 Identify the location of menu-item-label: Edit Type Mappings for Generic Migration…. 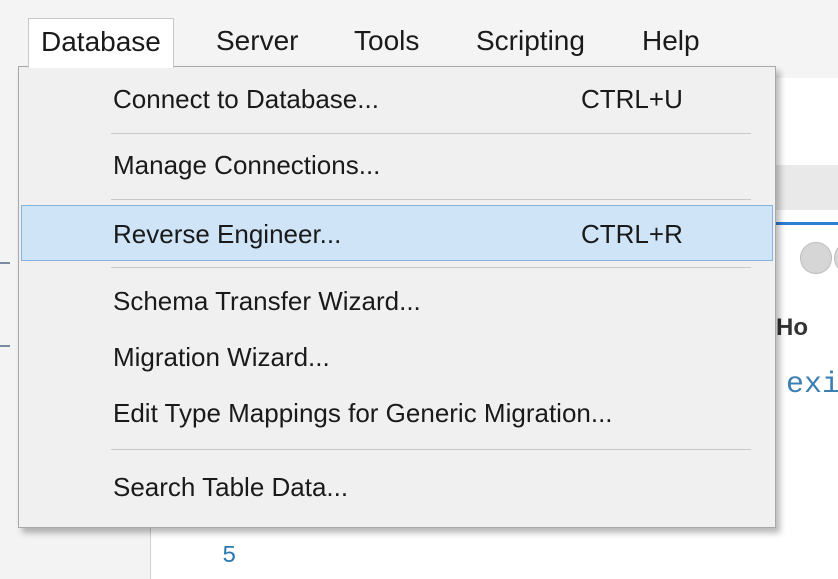
(363, 413).